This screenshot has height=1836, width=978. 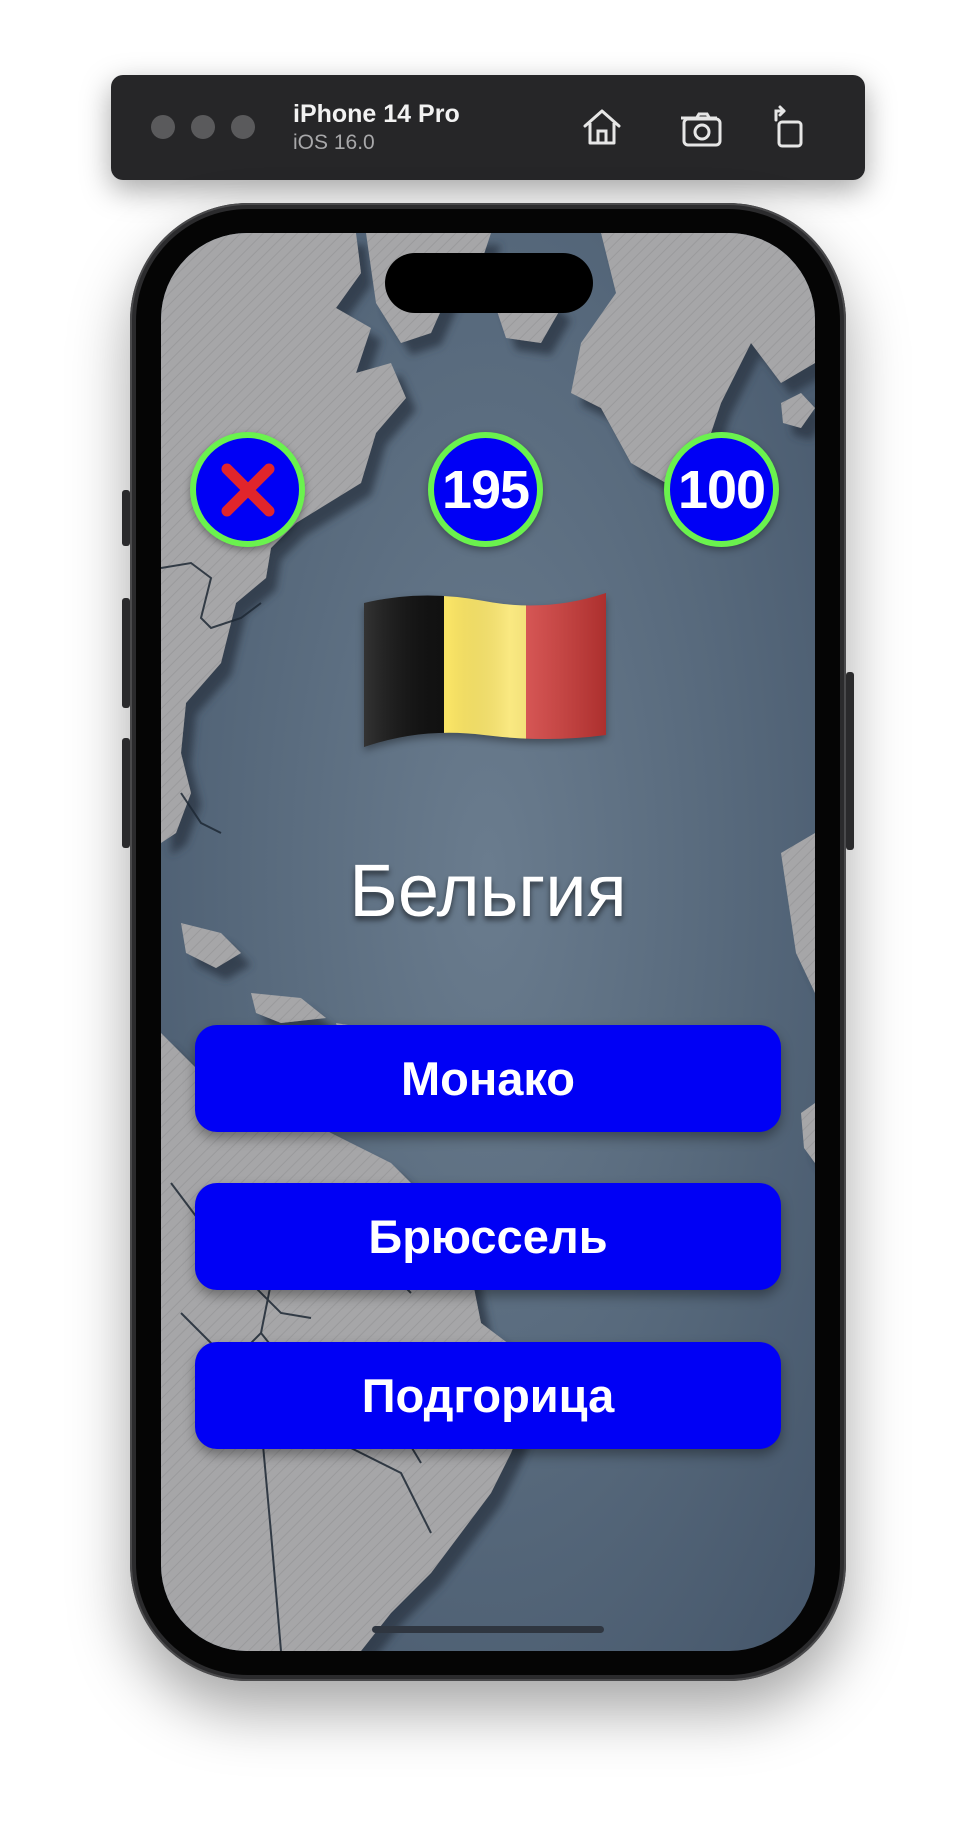 What do you see at coordinates (488, 127) in the screenshot?
I see `simulator-toolbar` at bounding box center [488, 127].